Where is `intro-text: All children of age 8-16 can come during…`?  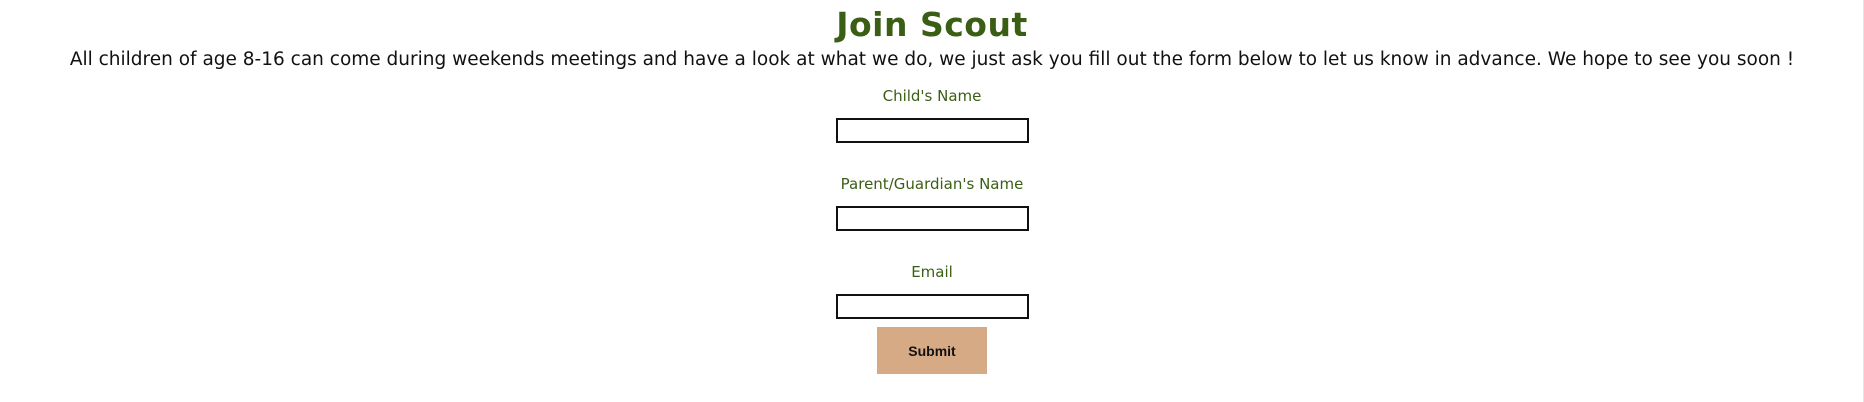
intro-text: All children of age 8-16 can come during… is located at coordinates (932, 59).